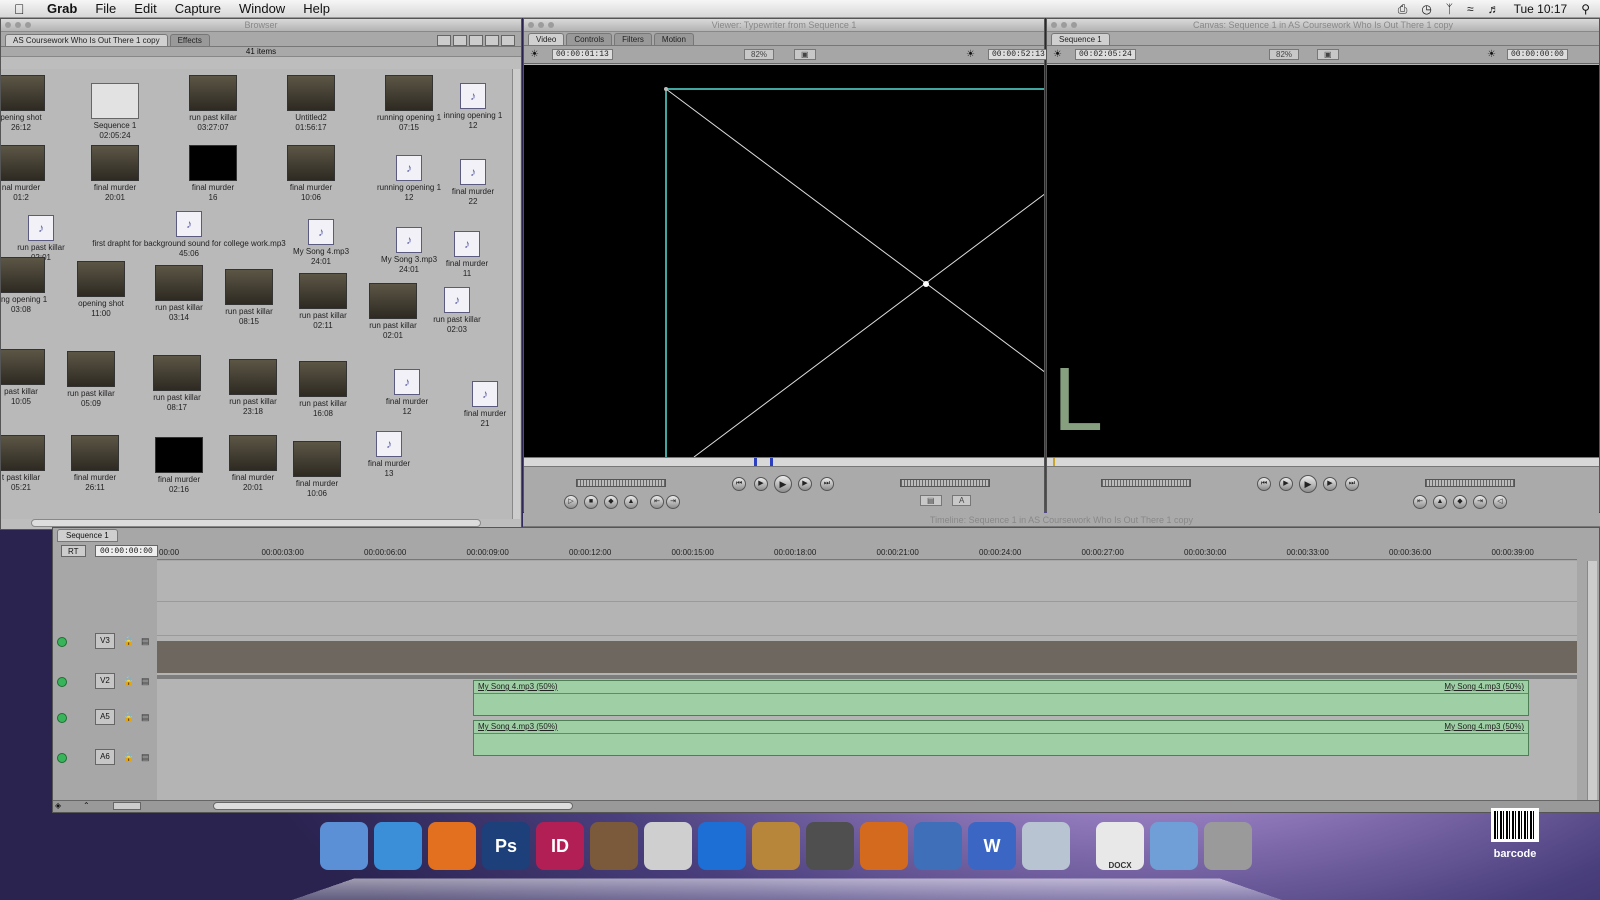 Image resolution: width=1600 pixels, height=900 pixels. Describe the element at coordinates (344, 846) in the screenshot. I see `finder-icon` at that location.